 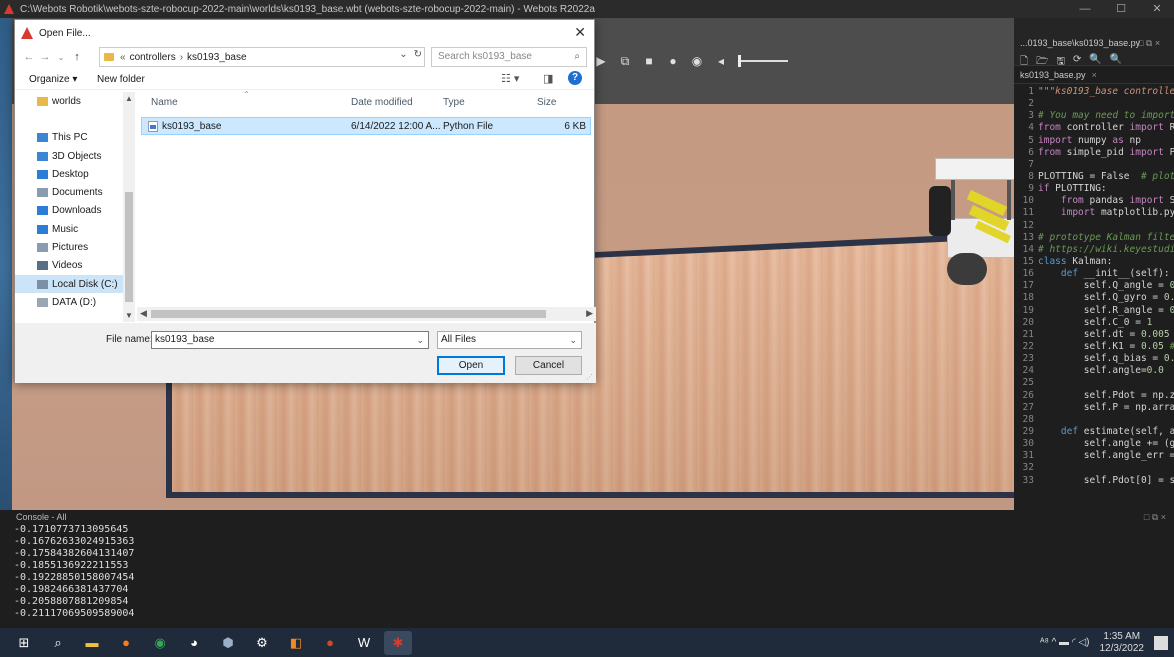 What do you see at coordinates (45, 57) in the screenshot?
I see `forward-icon: →` at bounding box center [45, 57].